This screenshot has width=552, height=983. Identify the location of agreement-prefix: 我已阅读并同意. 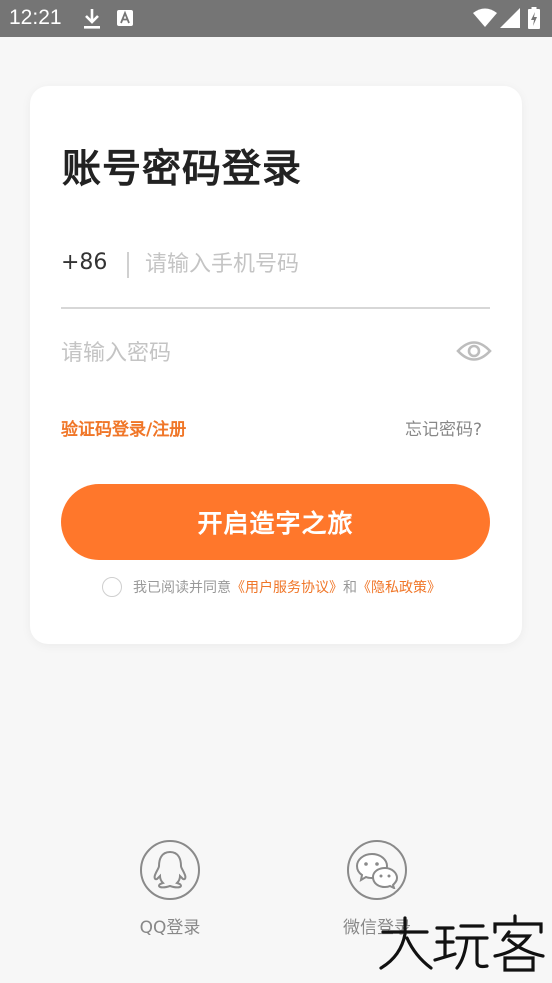
(182, 588).